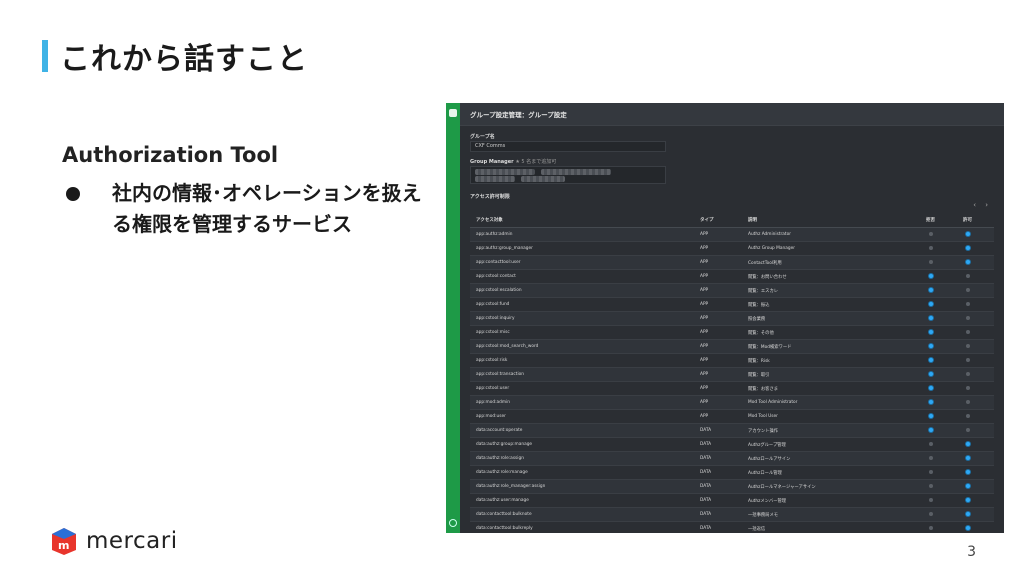  I want to click on pager-next-icon: ›, so click(986, 205).